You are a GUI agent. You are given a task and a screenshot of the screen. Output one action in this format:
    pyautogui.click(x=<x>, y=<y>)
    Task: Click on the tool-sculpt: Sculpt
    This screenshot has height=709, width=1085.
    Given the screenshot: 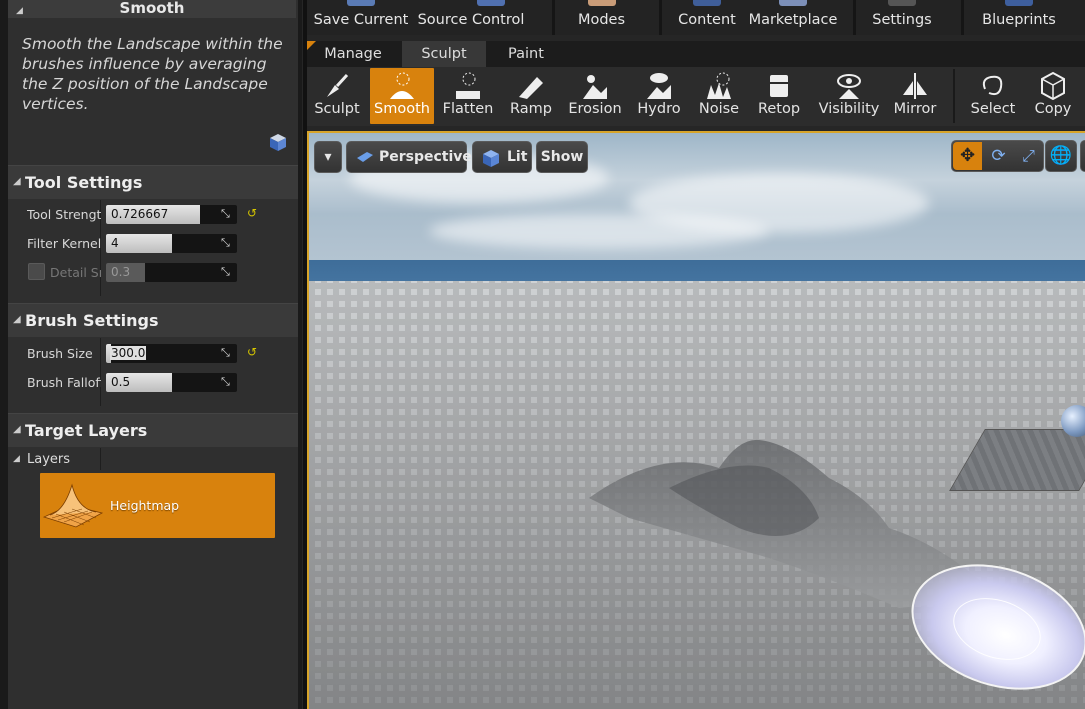 What is the action you would take?
    pyautogui.click(x=337, y=96)
    